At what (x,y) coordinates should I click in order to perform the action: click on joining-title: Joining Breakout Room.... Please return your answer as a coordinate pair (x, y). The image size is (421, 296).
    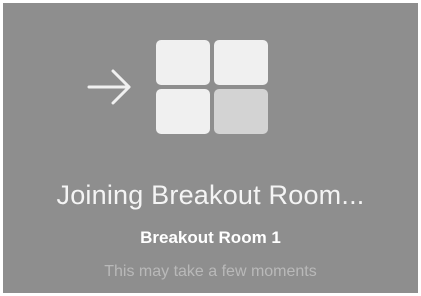
    Looking at the image, I should click on (210, 195).